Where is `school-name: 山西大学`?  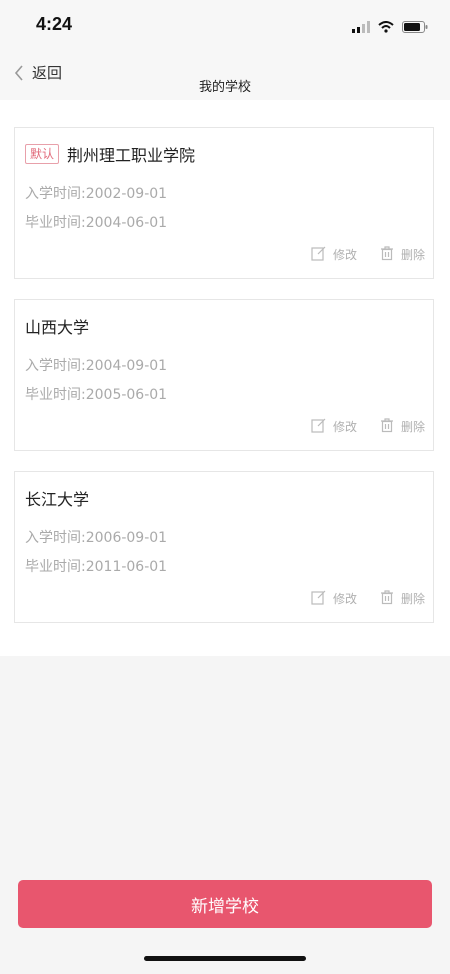
school-name: 山西大学 is located at coordinates (57, 327).